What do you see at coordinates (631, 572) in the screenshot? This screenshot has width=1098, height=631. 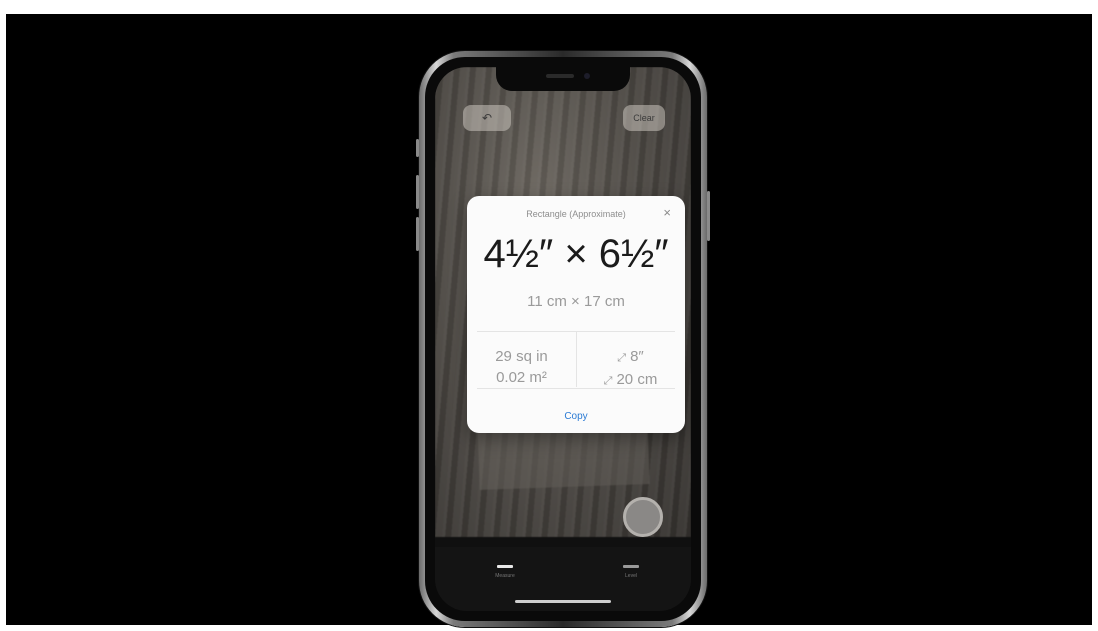 I see `tab-level: Level` at bounding box center [631, 572].